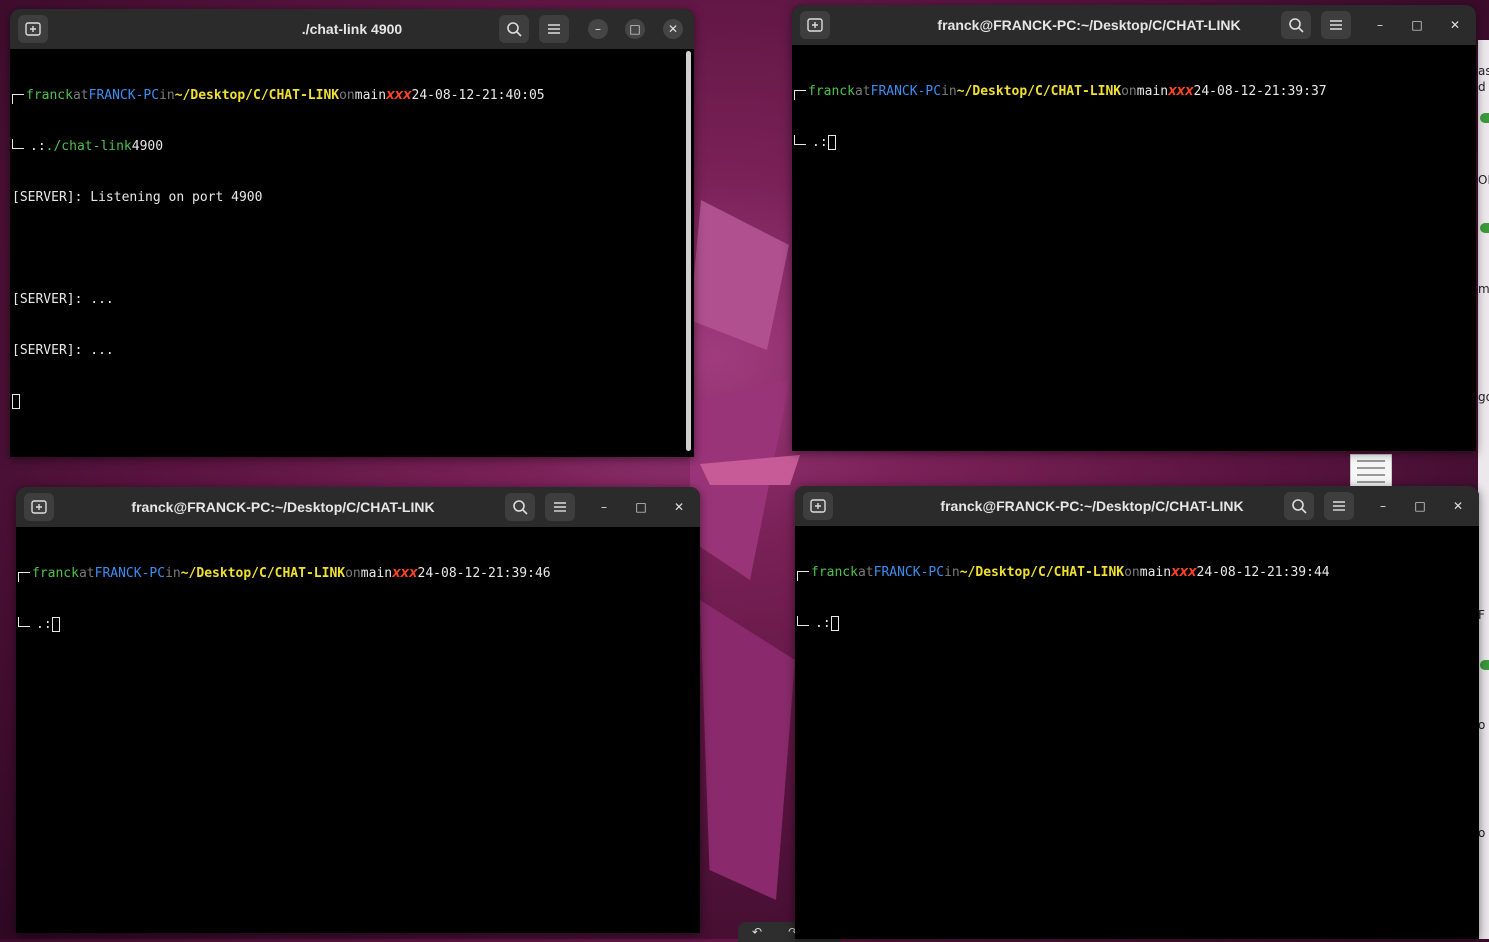 Image resolution: width=1489 pixels, height=942 pixels. Describe the element at coordinates (376, 573) in the screenshot. I see `prompt-branch: main` at that location.